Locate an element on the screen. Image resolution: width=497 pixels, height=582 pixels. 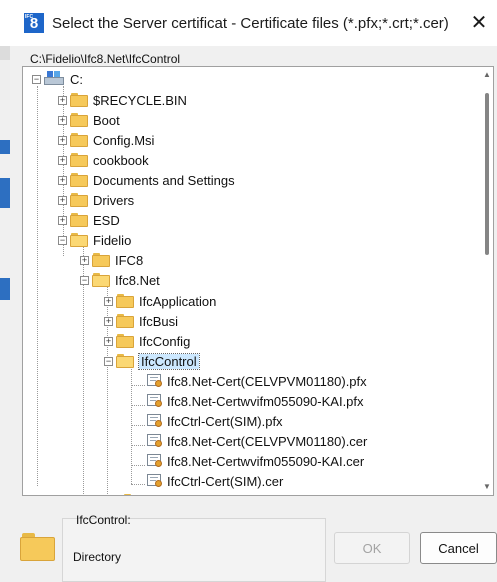
tree-item-label: Documents and Settings is located at coordinates (164, 180).